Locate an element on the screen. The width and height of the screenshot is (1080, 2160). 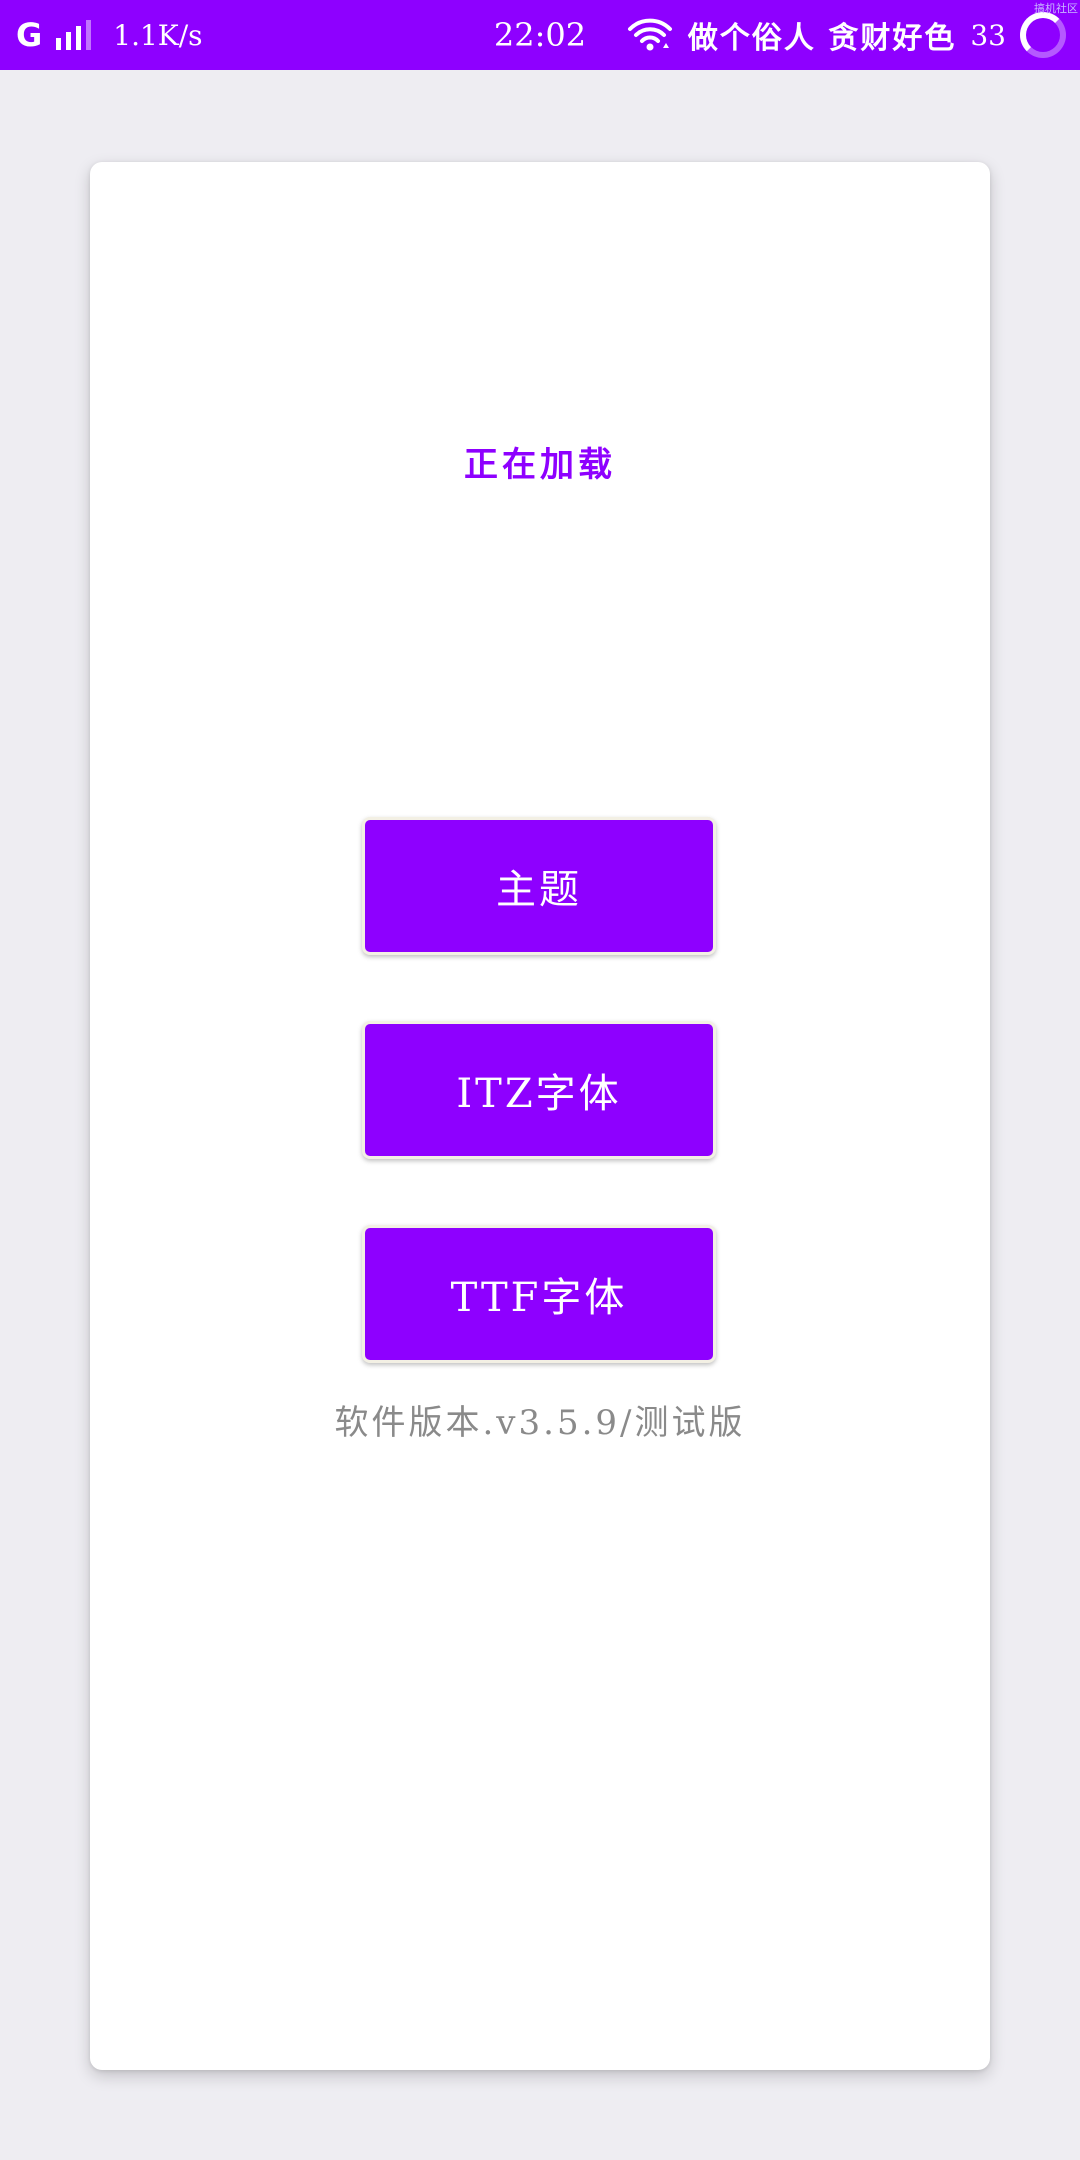
itz-font-button: ITZ字体 is located at coordinates (539, 1090).